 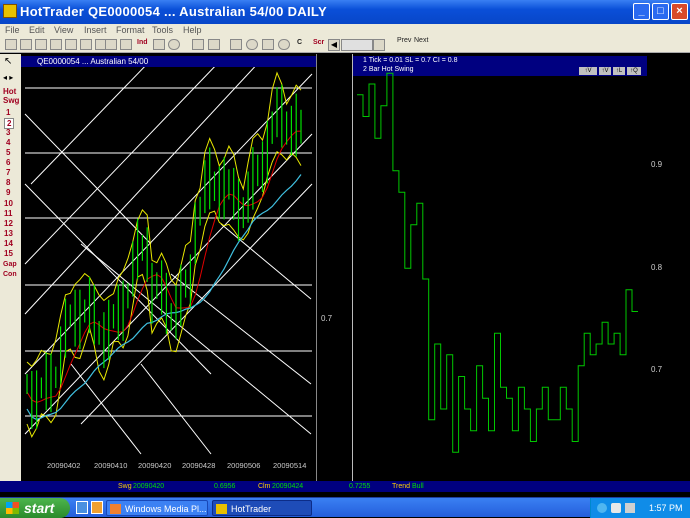 I want to click on days-icon, so click(x=174, y=44).